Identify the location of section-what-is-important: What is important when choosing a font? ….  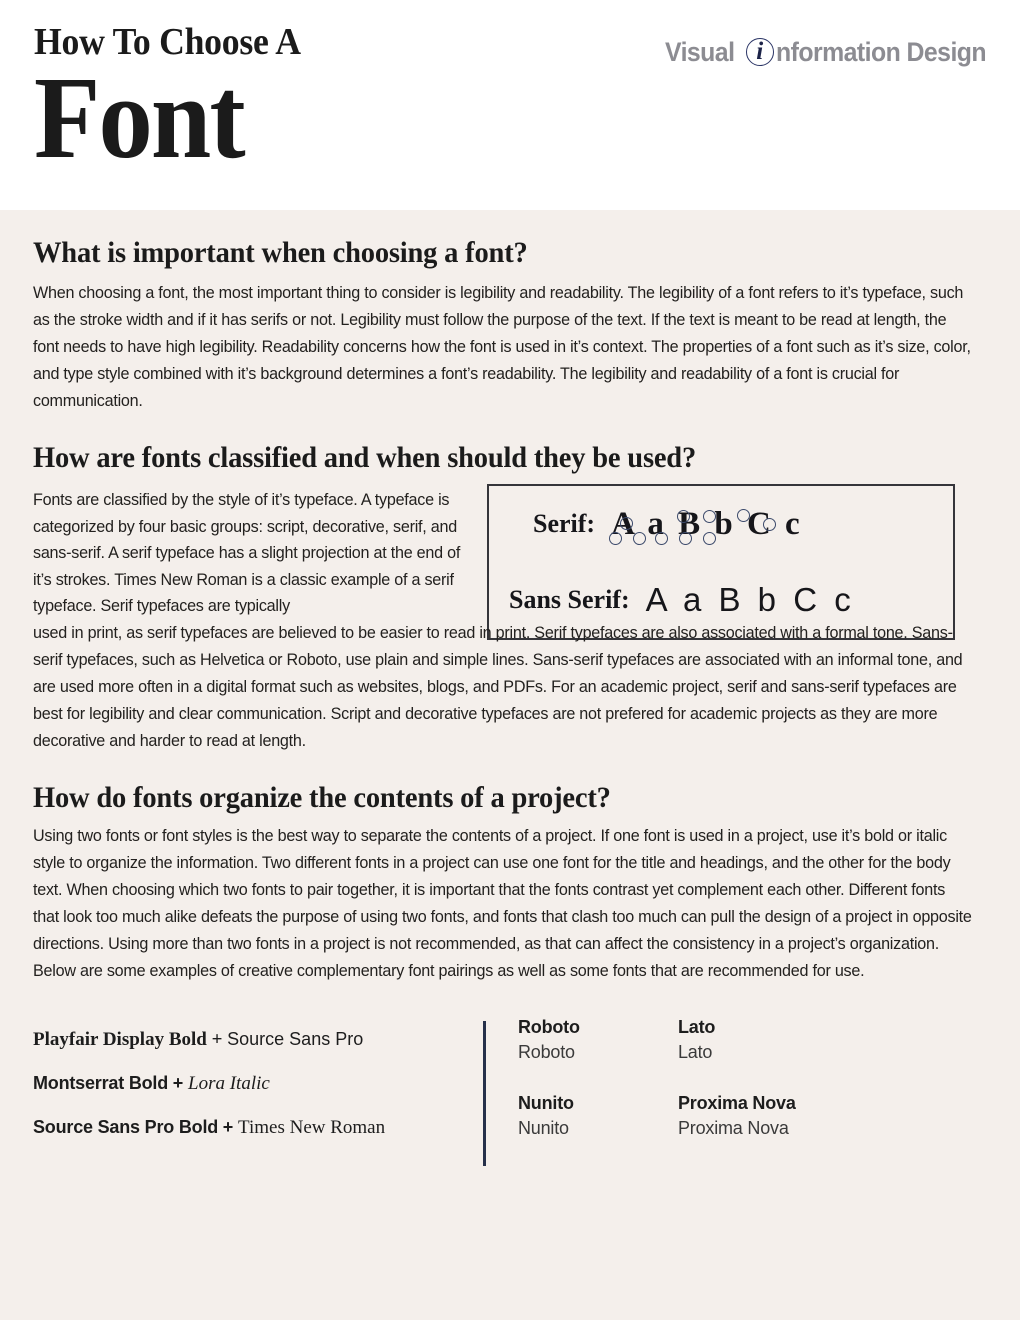
(510, 312).